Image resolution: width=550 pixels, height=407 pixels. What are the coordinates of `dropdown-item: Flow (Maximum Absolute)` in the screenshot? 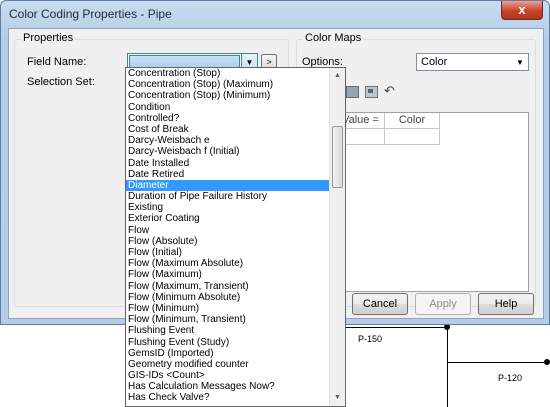 It's located at (228, 263).